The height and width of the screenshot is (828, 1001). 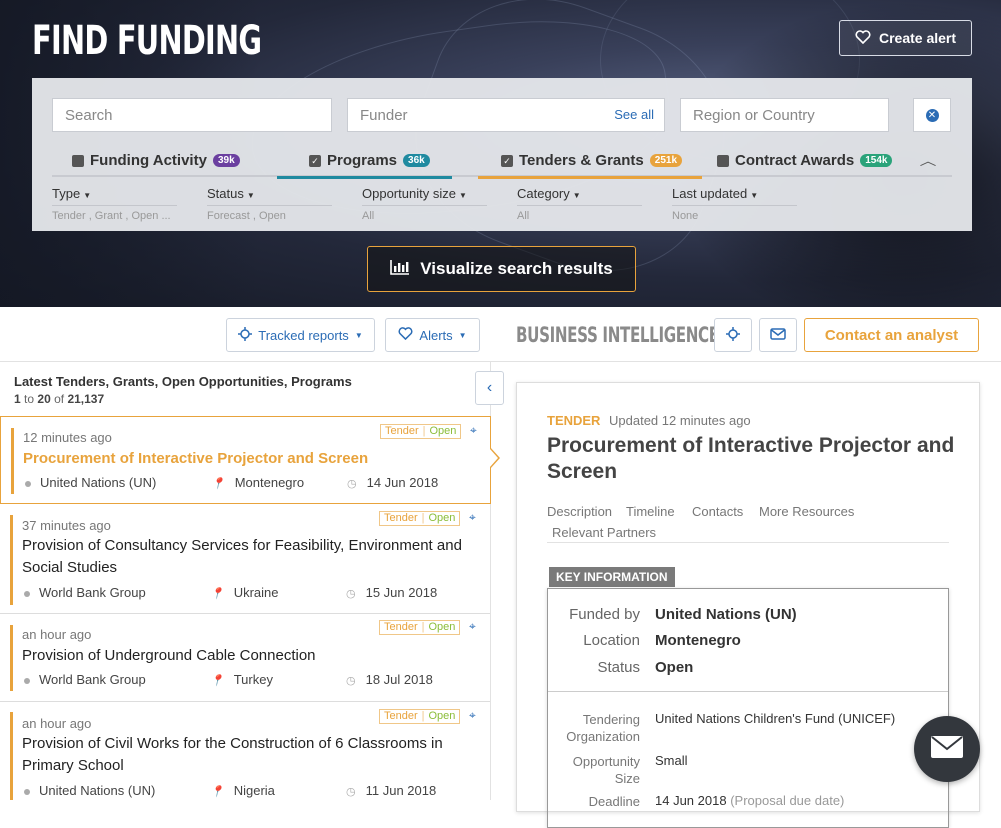 I want to click on tab-contract-awards: Contract Awards 154k, so click(x=805, y=160).